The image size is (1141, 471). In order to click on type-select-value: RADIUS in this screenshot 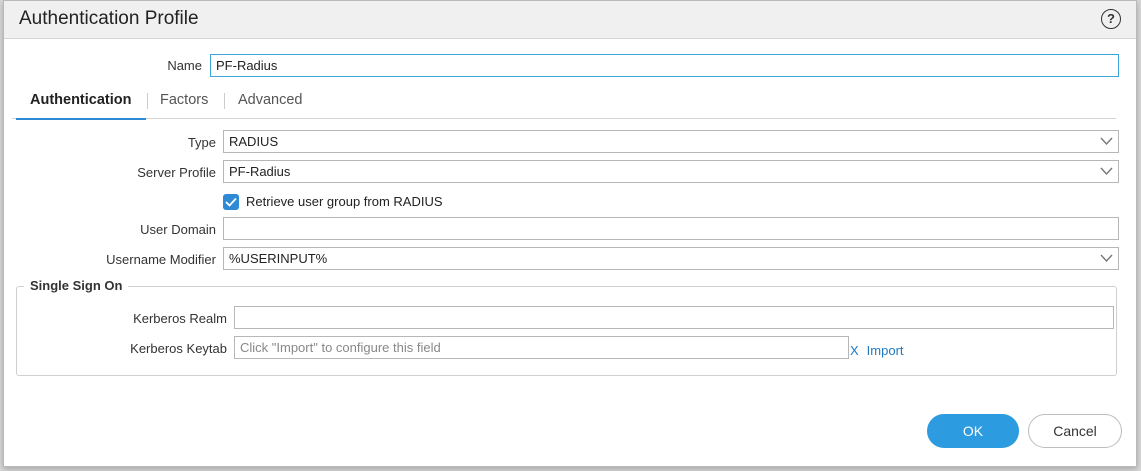, I will do `click(254, 141)`.